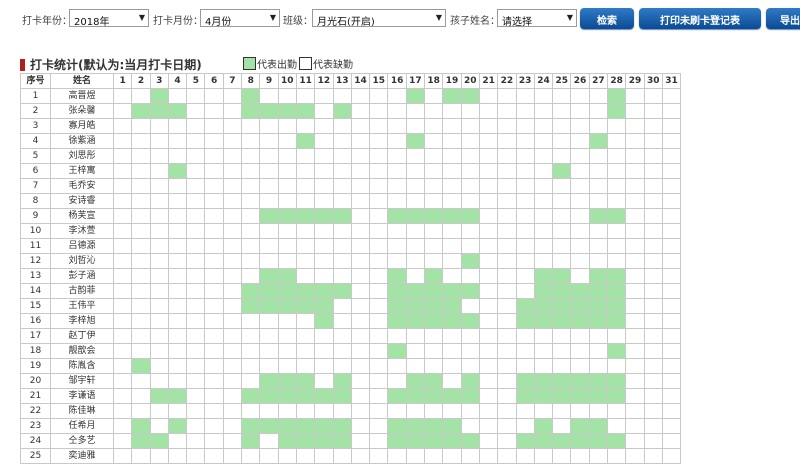  What do you see at coordinates (351, 126) in the screenshot?
I see `table-row: 3 寡月皓` at bounding box center [351, 126].